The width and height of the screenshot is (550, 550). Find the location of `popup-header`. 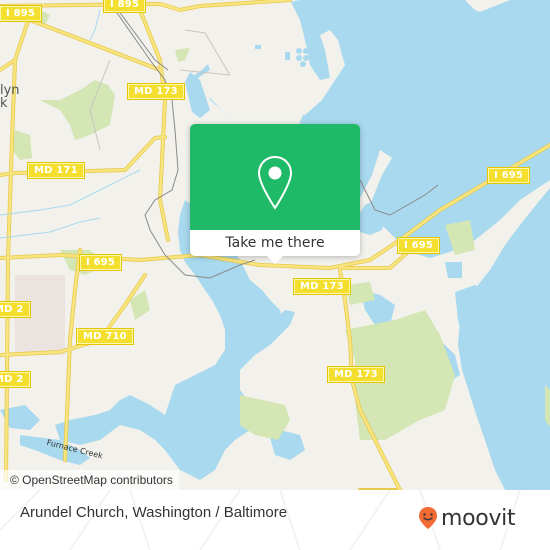

popup-header is located at coordinates (275, 177).